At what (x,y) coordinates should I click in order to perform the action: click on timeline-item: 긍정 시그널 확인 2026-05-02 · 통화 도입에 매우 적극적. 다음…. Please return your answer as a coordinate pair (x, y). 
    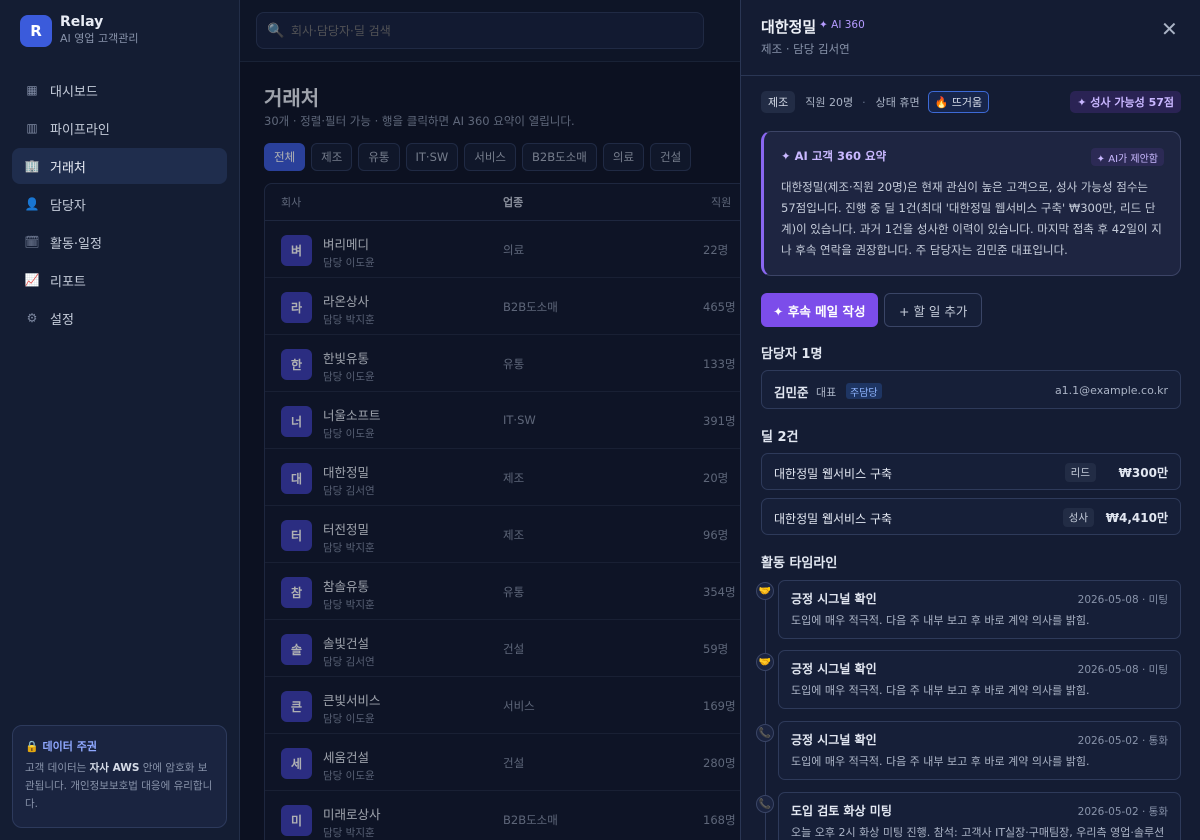
    Looking at the image, I should click on (979, 750).